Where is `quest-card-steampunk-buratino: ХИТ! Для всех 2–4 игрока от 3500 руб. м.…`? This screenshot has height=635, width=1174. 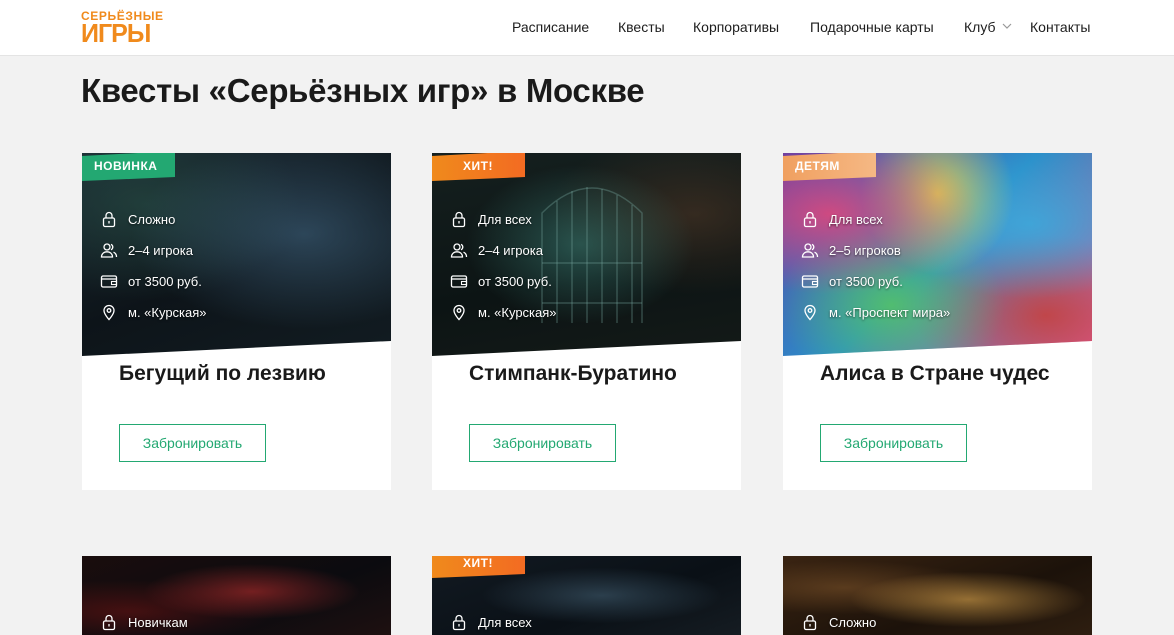 quest-card-steampunk-buratino: ХИТ! Для всех 2–4 игрока от 3500 руб. м.… is located at coordinates (586, 321).